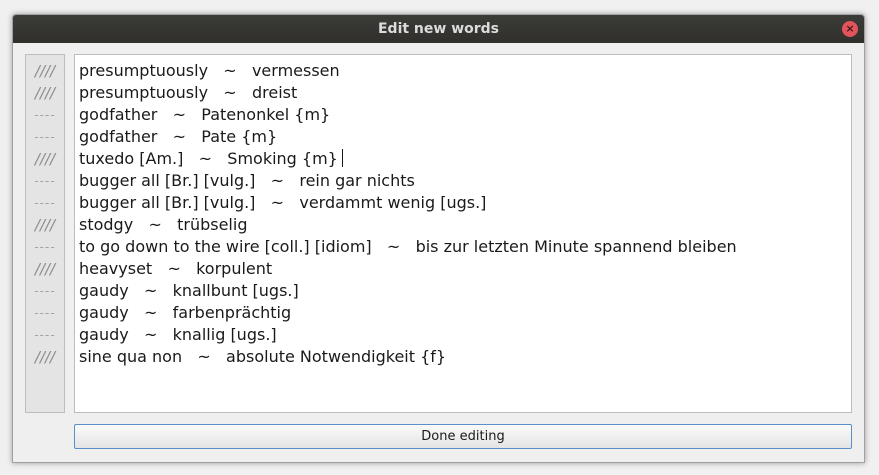  What do you see at coordinates (463, 335) in the screenshot?
I see `word-line: gaudy ~ knallig [ugs.]` at bounding box center [463, 335].